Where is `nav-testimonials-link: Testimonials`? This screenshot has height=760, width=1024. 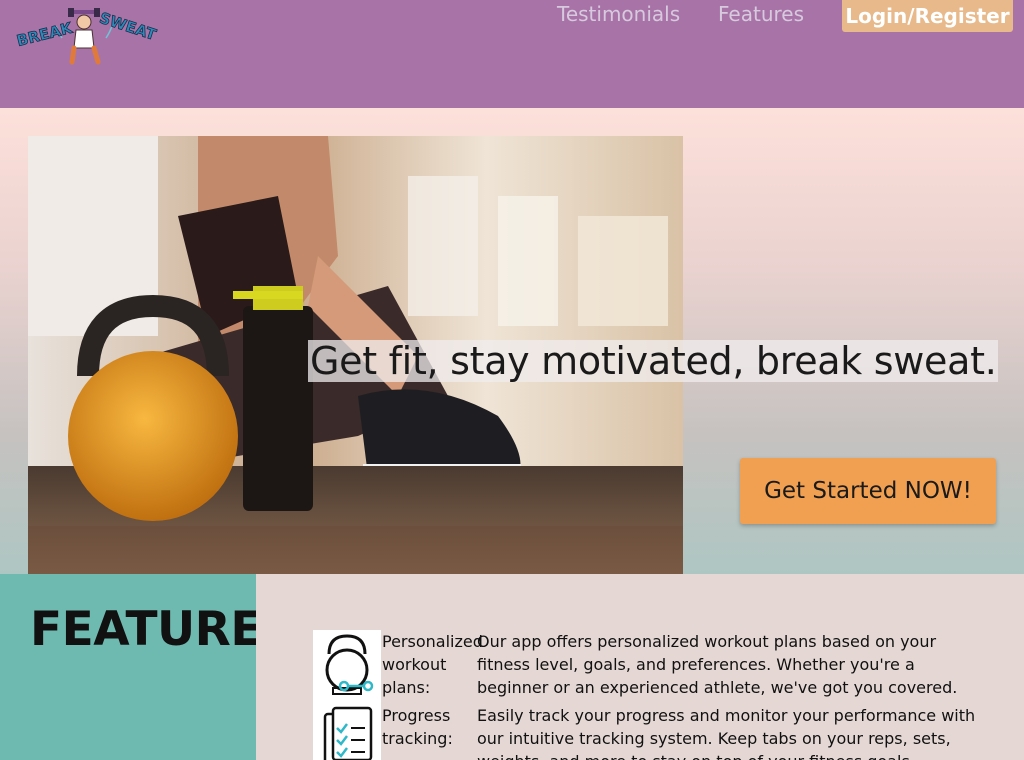
nav-testimonials-link: Testimonials is located at coordinates (618, 14).